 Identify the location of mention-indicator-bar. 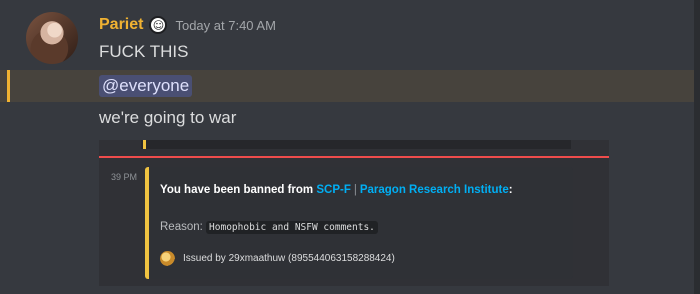
(8, 86).